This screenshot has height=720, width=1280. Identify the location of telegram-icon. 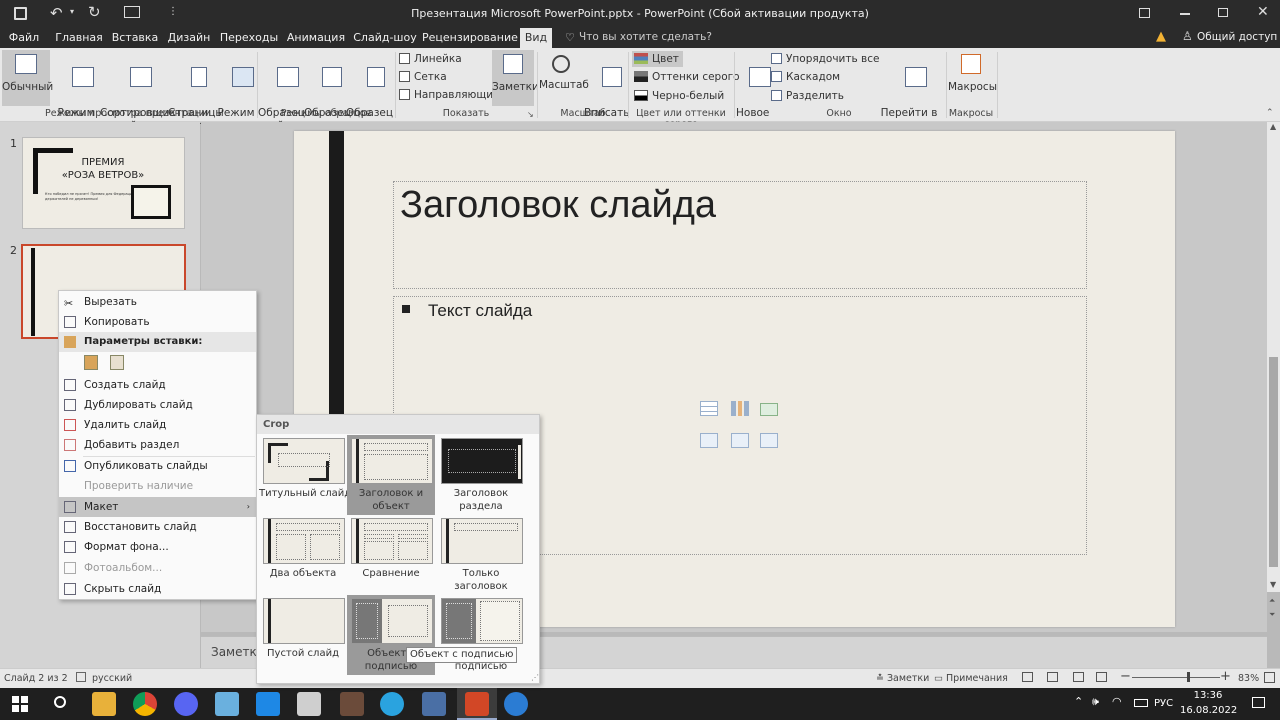
(392, 704).